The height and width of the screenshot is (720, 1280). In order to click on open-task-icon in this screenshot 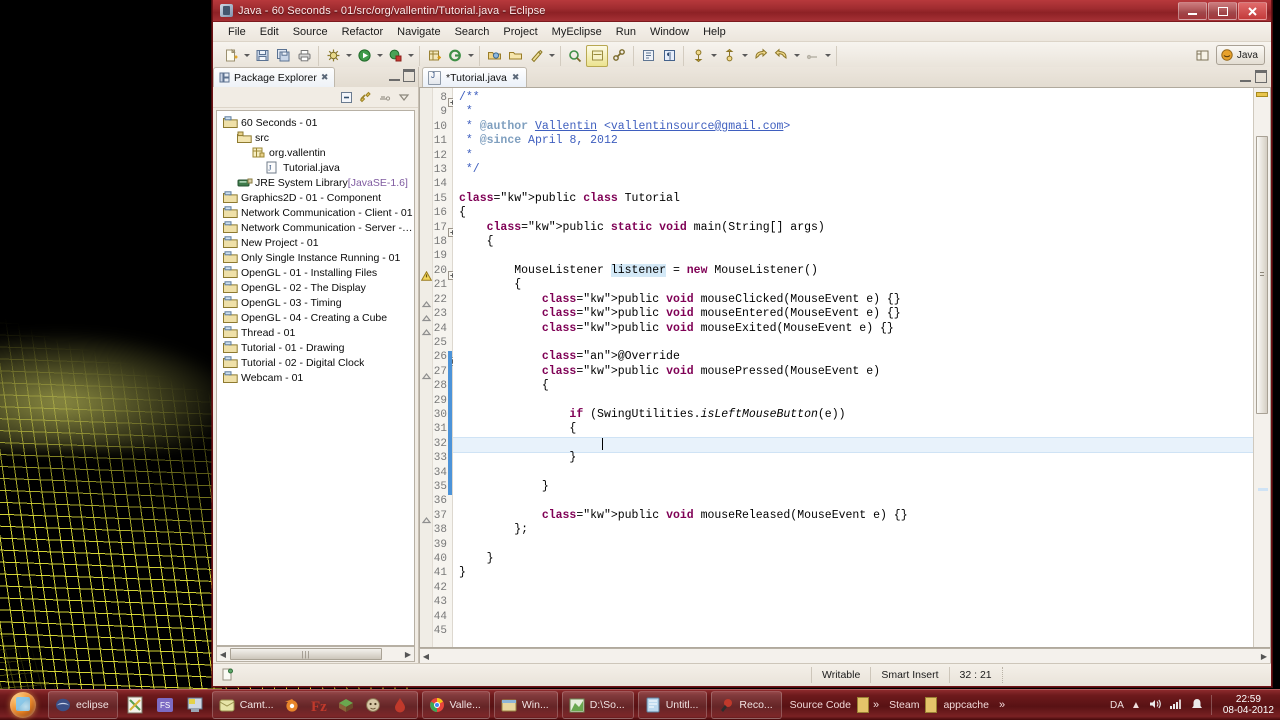, I will do `click(515, 56)`.